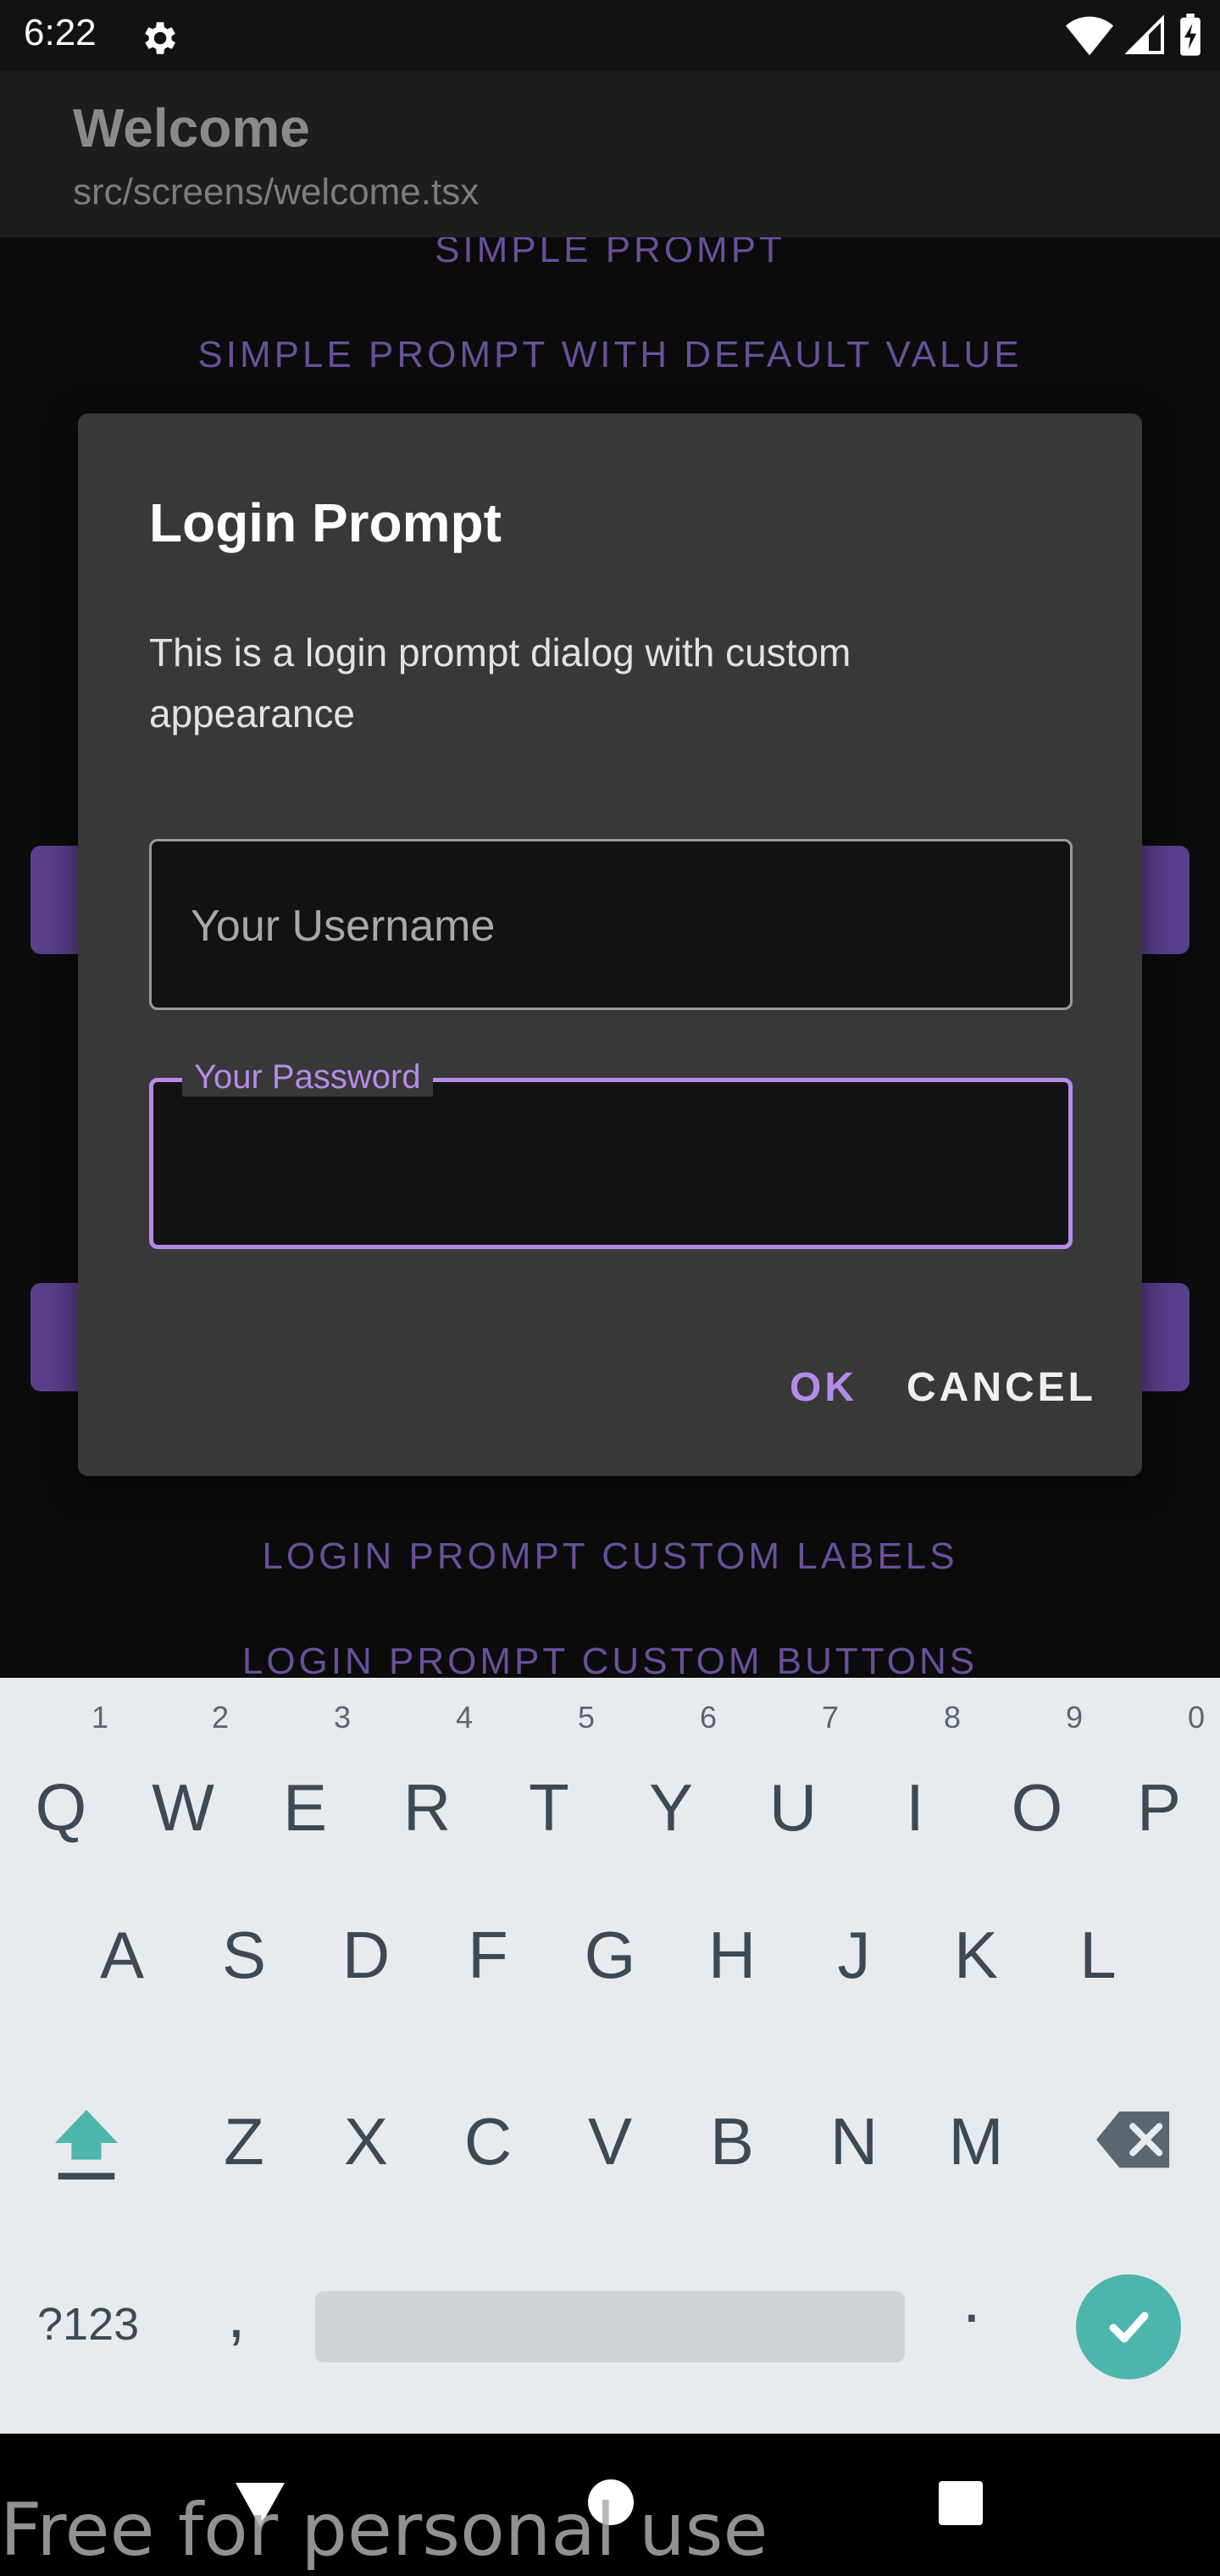  What do you see at coordinates (276, 192) in the screenshot?
I see `page-subtitle: src/screens/welcome.tsx` at bounding box center [276, 192].